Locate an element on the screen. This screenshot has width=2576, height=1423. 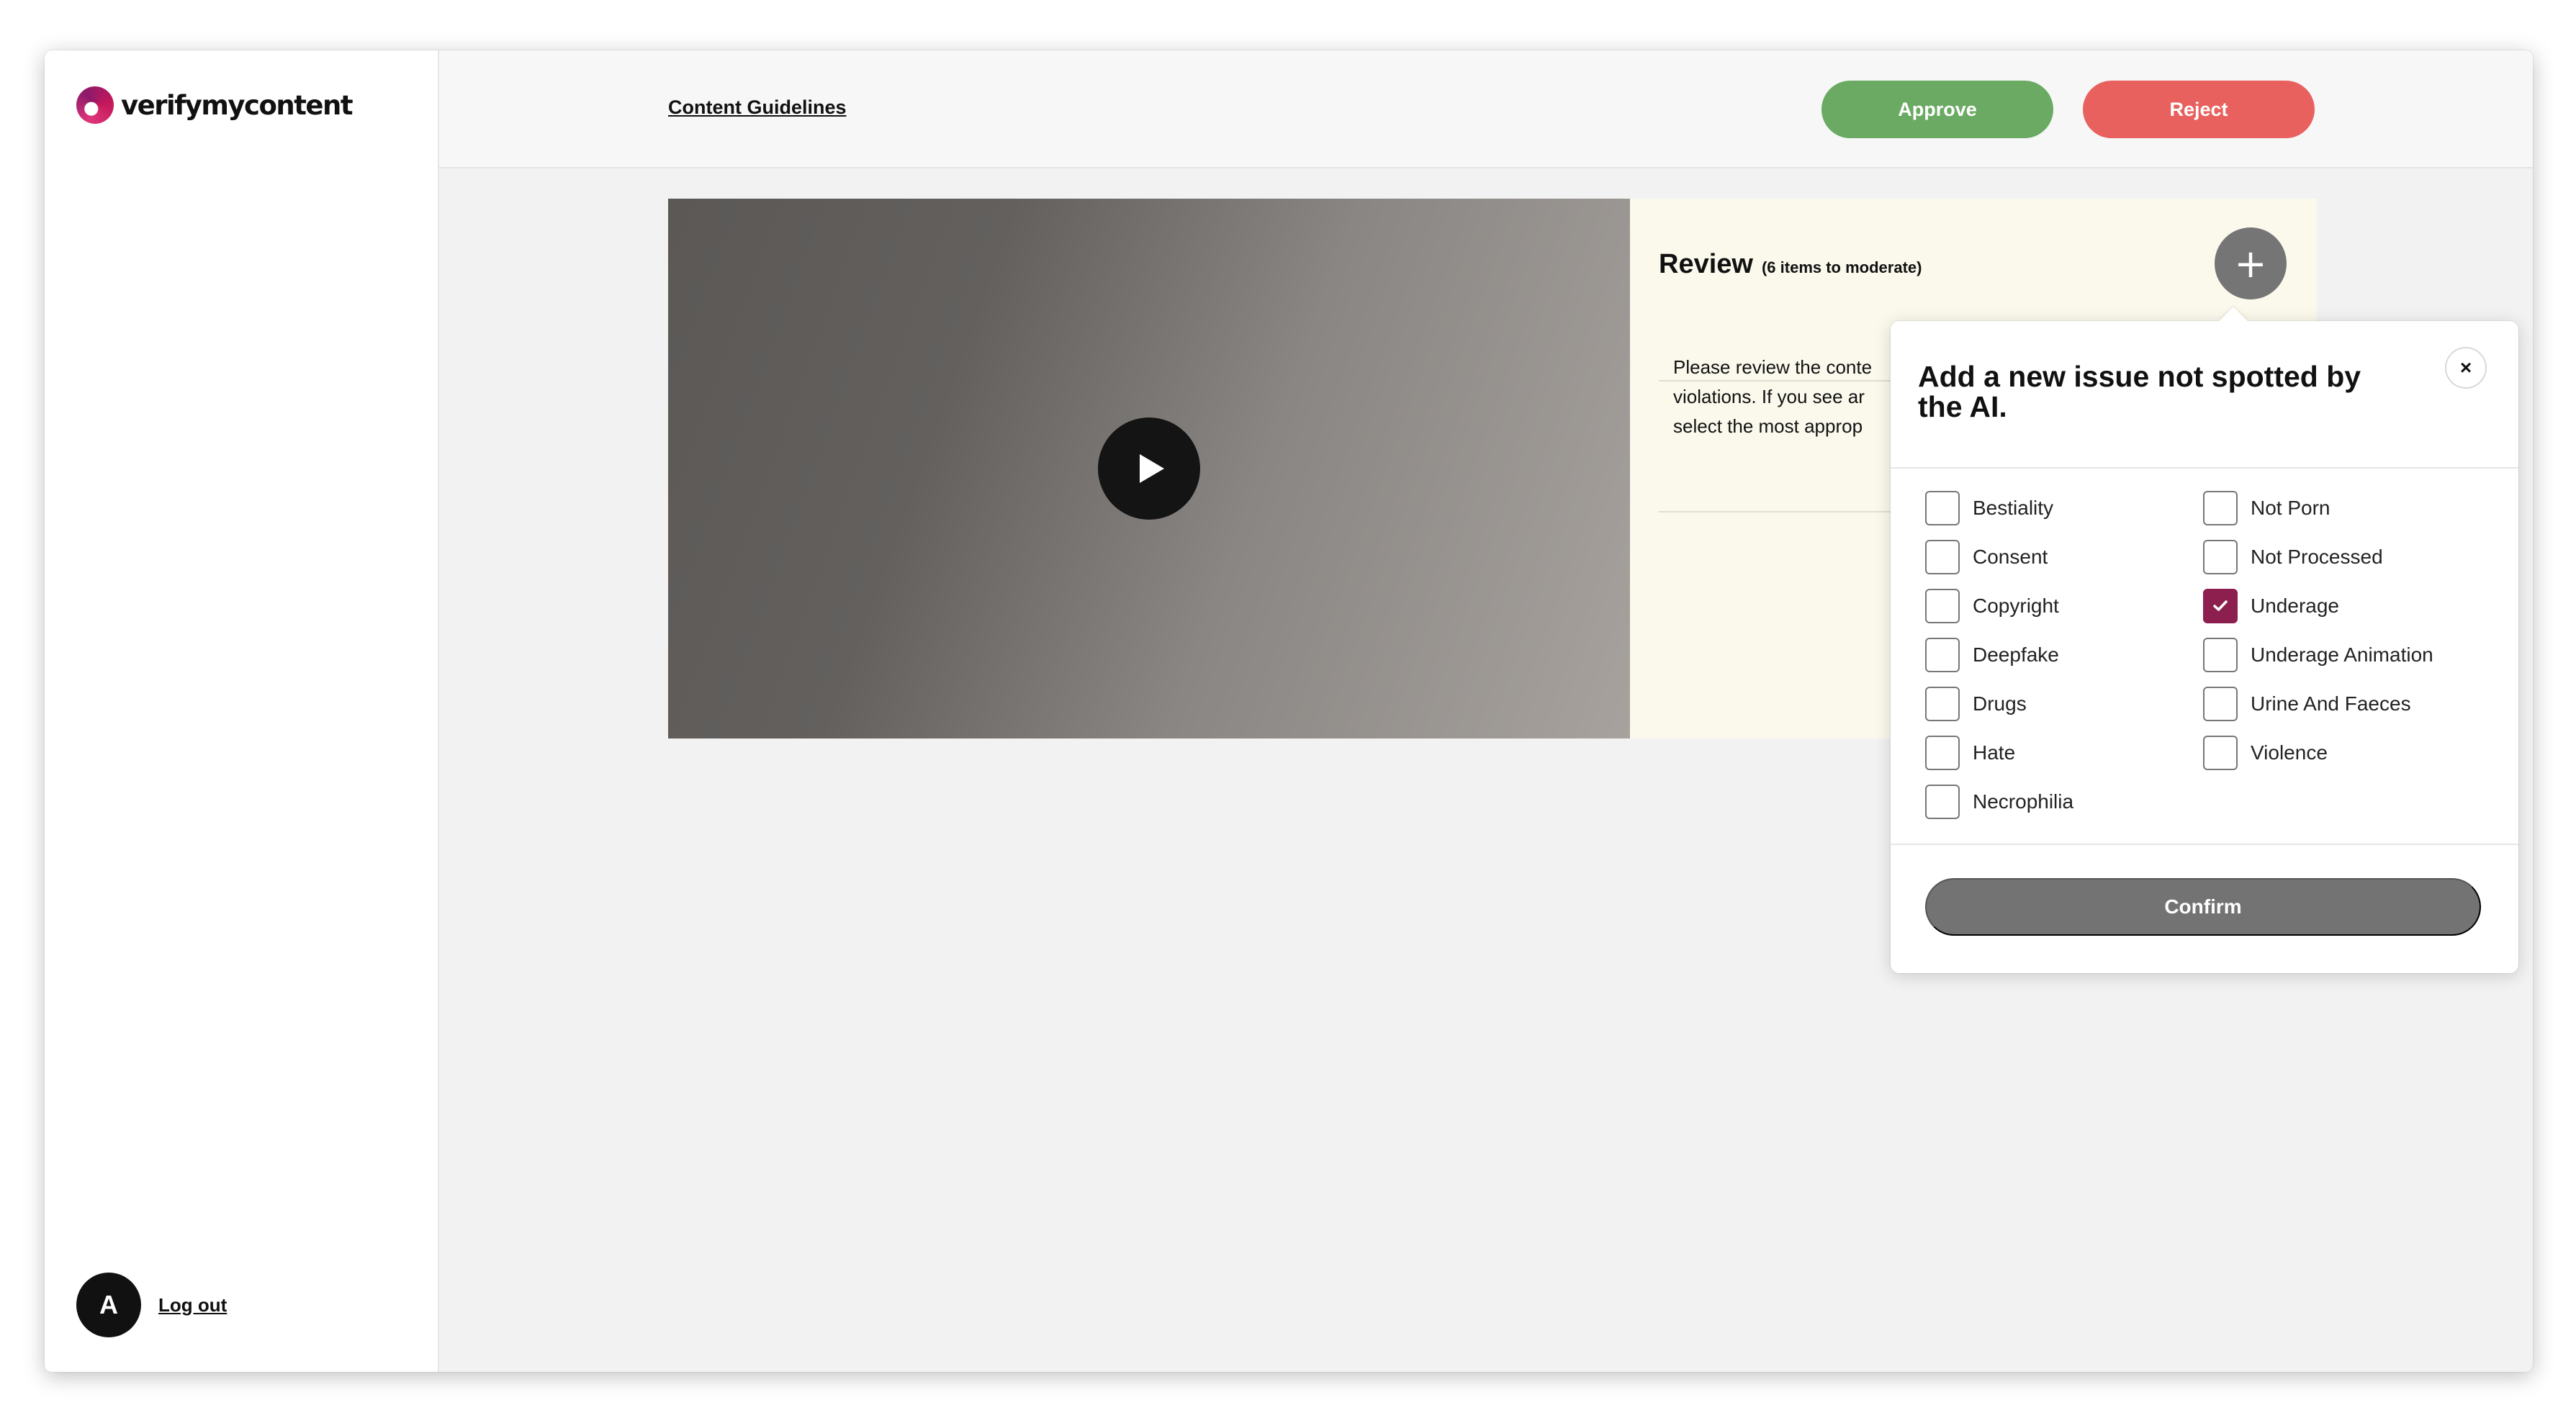
checkbox-label: Underage Animation is located at coordinates (2342, 655).